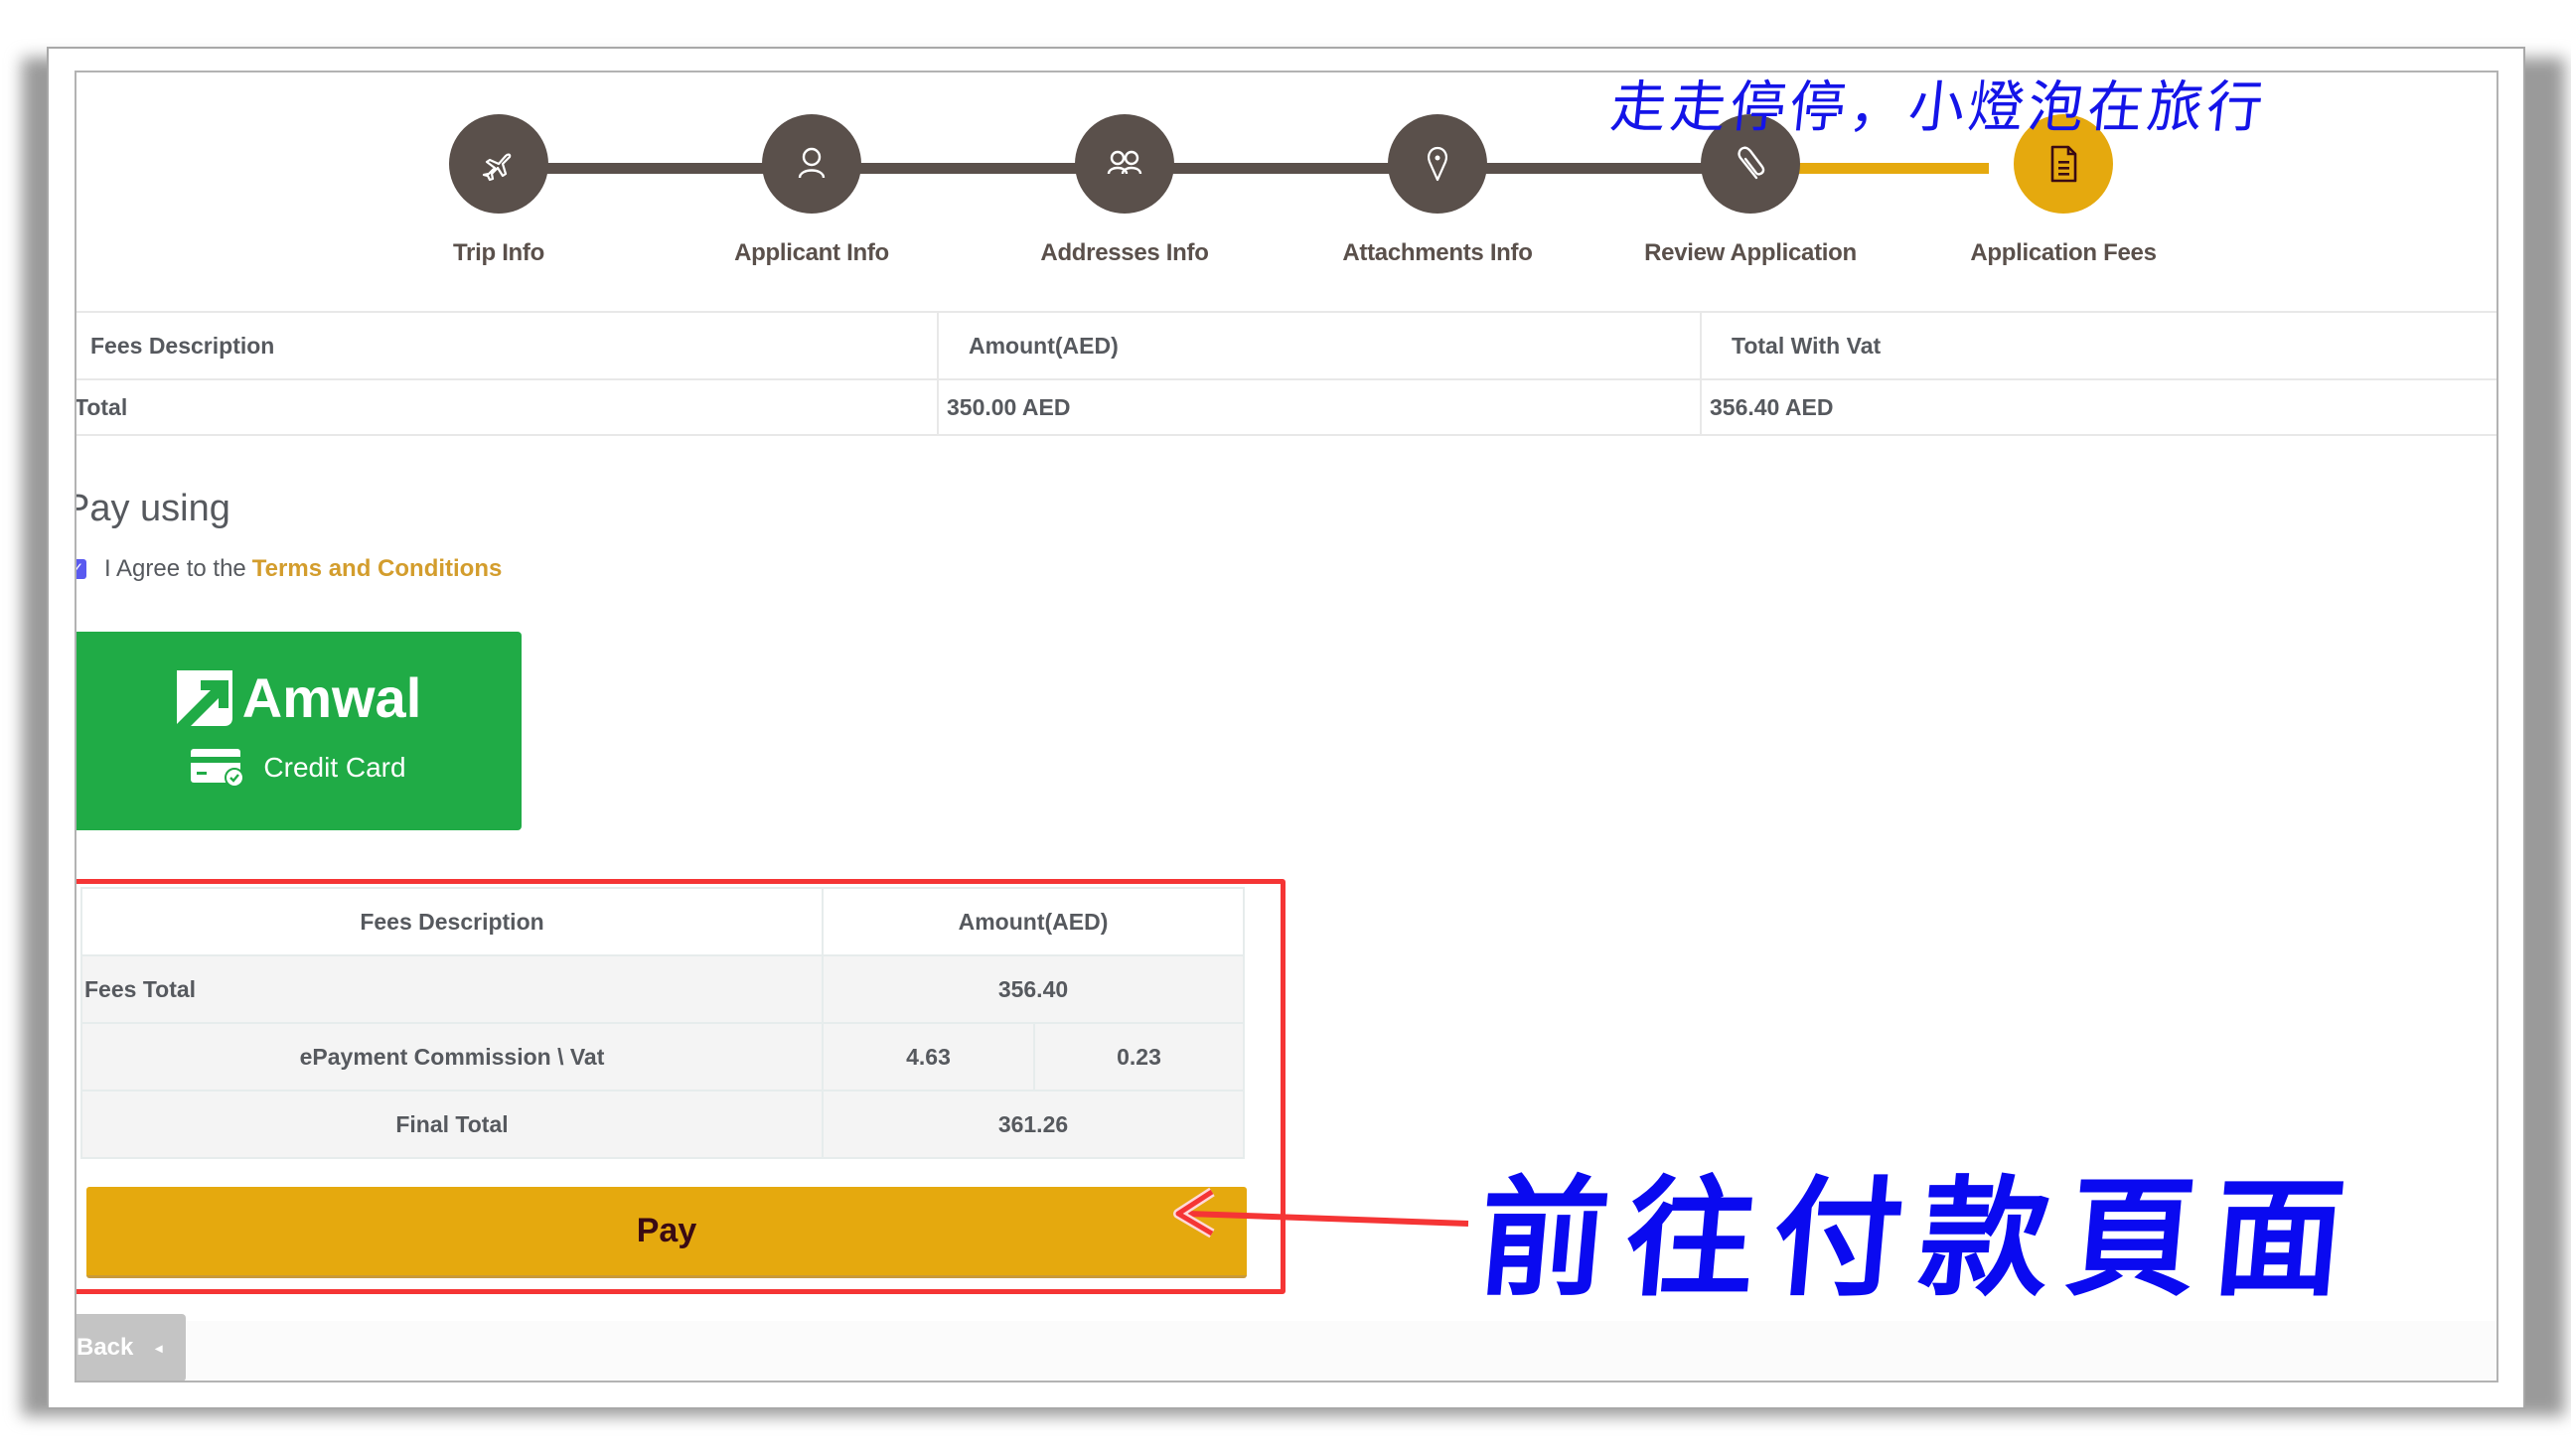  Describe the element at coordinates (299, 731) in the screenshot. I see `amwal-credit-card-option: Amwal Credit Card` at that location.